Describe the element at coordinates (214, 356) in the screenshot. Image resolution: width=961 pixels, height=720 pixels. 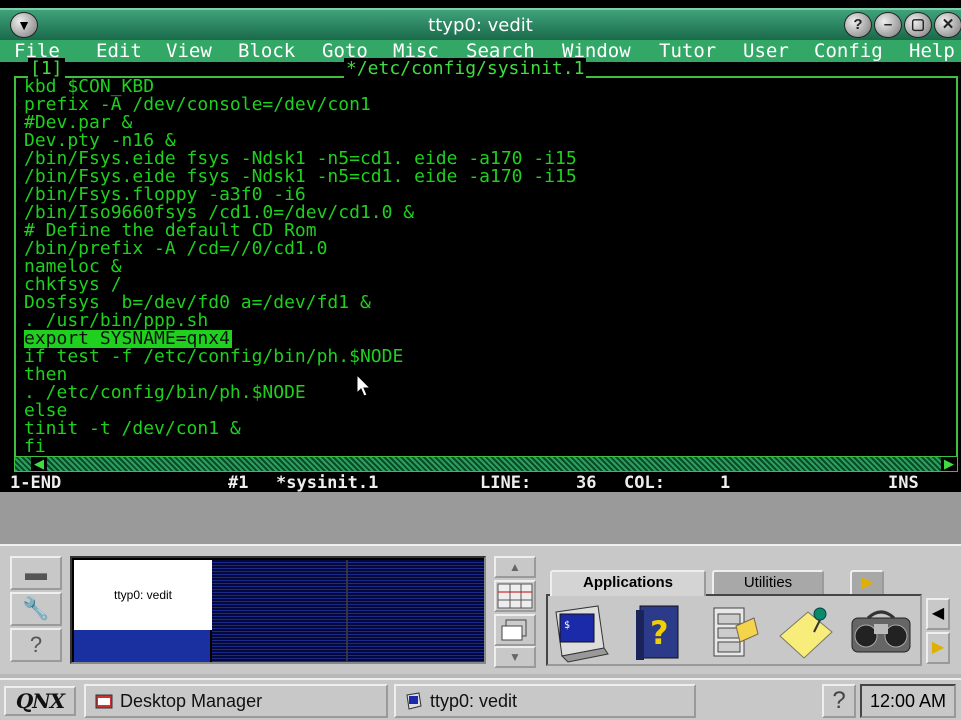
I see `editor-line: if test -f /etc/config/bin/ph.$NODE` at that location.